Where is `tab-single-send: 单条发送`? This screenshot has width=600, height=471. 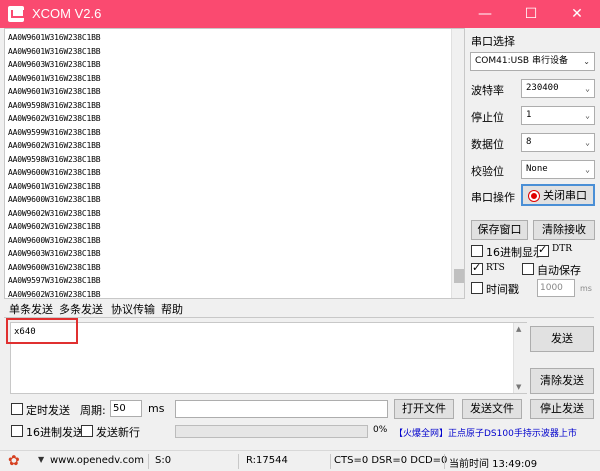
tab-single-send: 单条发送 is located at coordinates (31, 310).